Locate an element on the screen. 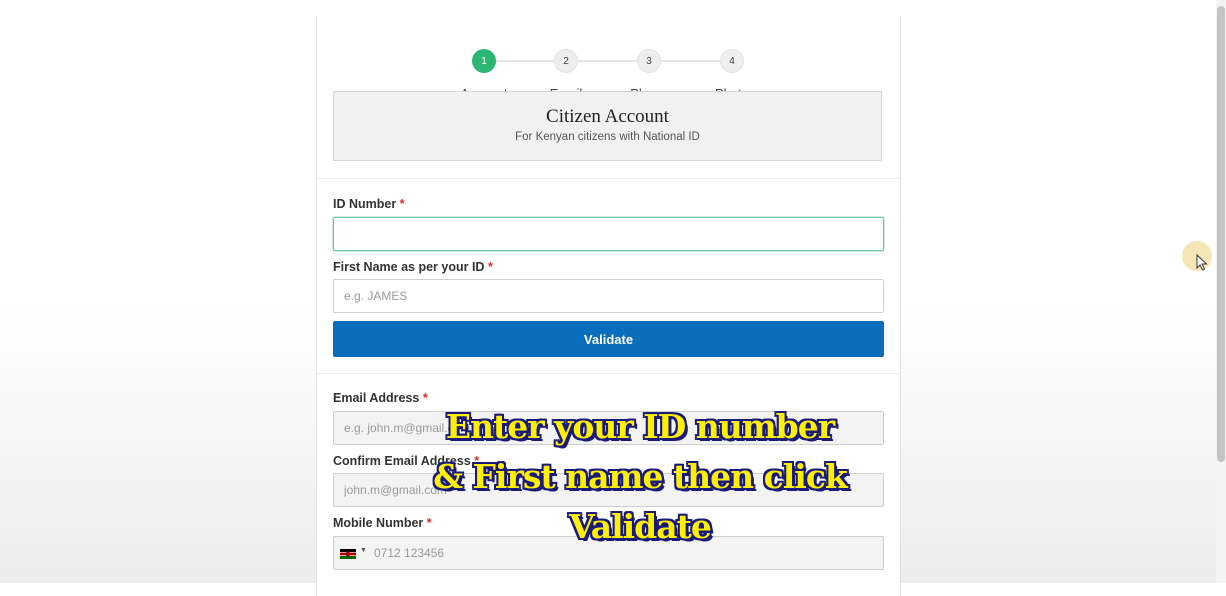 The height and width of the screenshot is (596, 1226). step-4-circle: 4 is located at coordinates (732, 61).